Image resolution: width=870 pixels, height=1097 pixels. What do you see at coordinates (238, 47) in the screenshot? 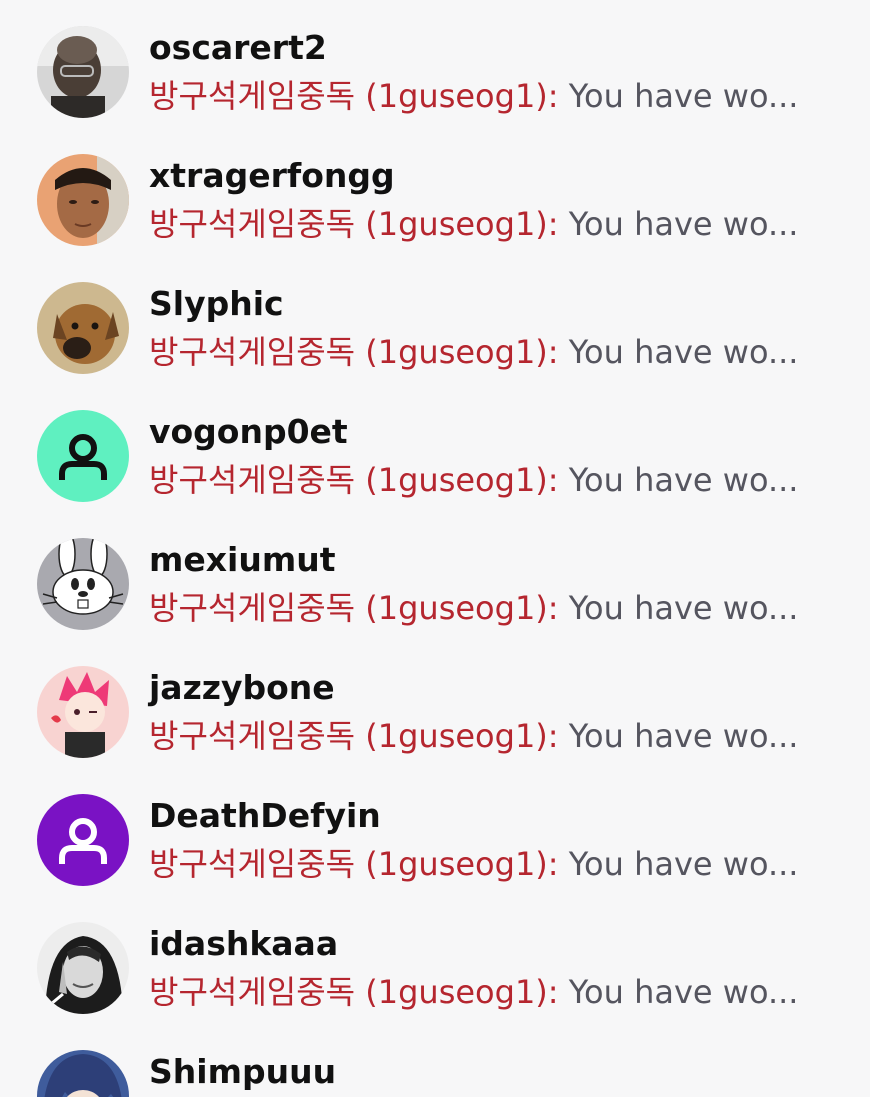
I see `conversation-username: oscarert2` at bounding box center [238, 47].